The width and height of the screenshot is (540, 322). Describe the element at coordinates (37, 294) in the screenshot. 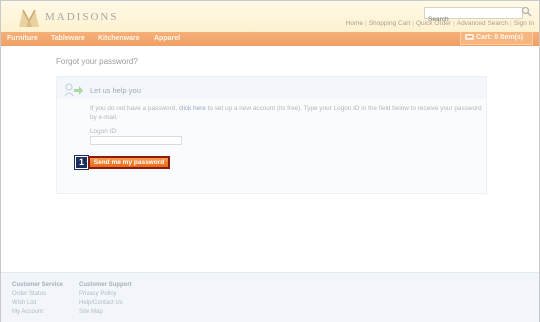

I see `order-status-link: Order Status` at that location.